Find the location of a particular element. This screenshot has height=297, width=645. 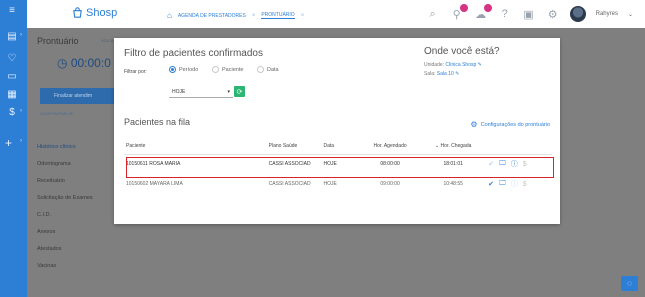

col-agendado: Hor. Agendado is located at coordinates (390, 146).